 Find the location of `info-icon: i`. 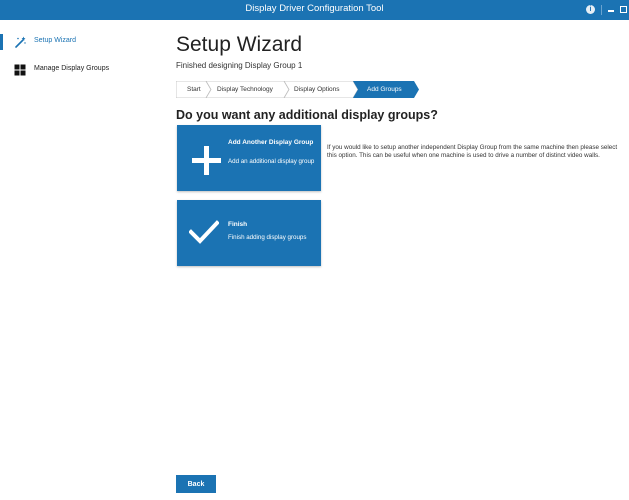

info-icon: i is located at coordinates (590, 9).